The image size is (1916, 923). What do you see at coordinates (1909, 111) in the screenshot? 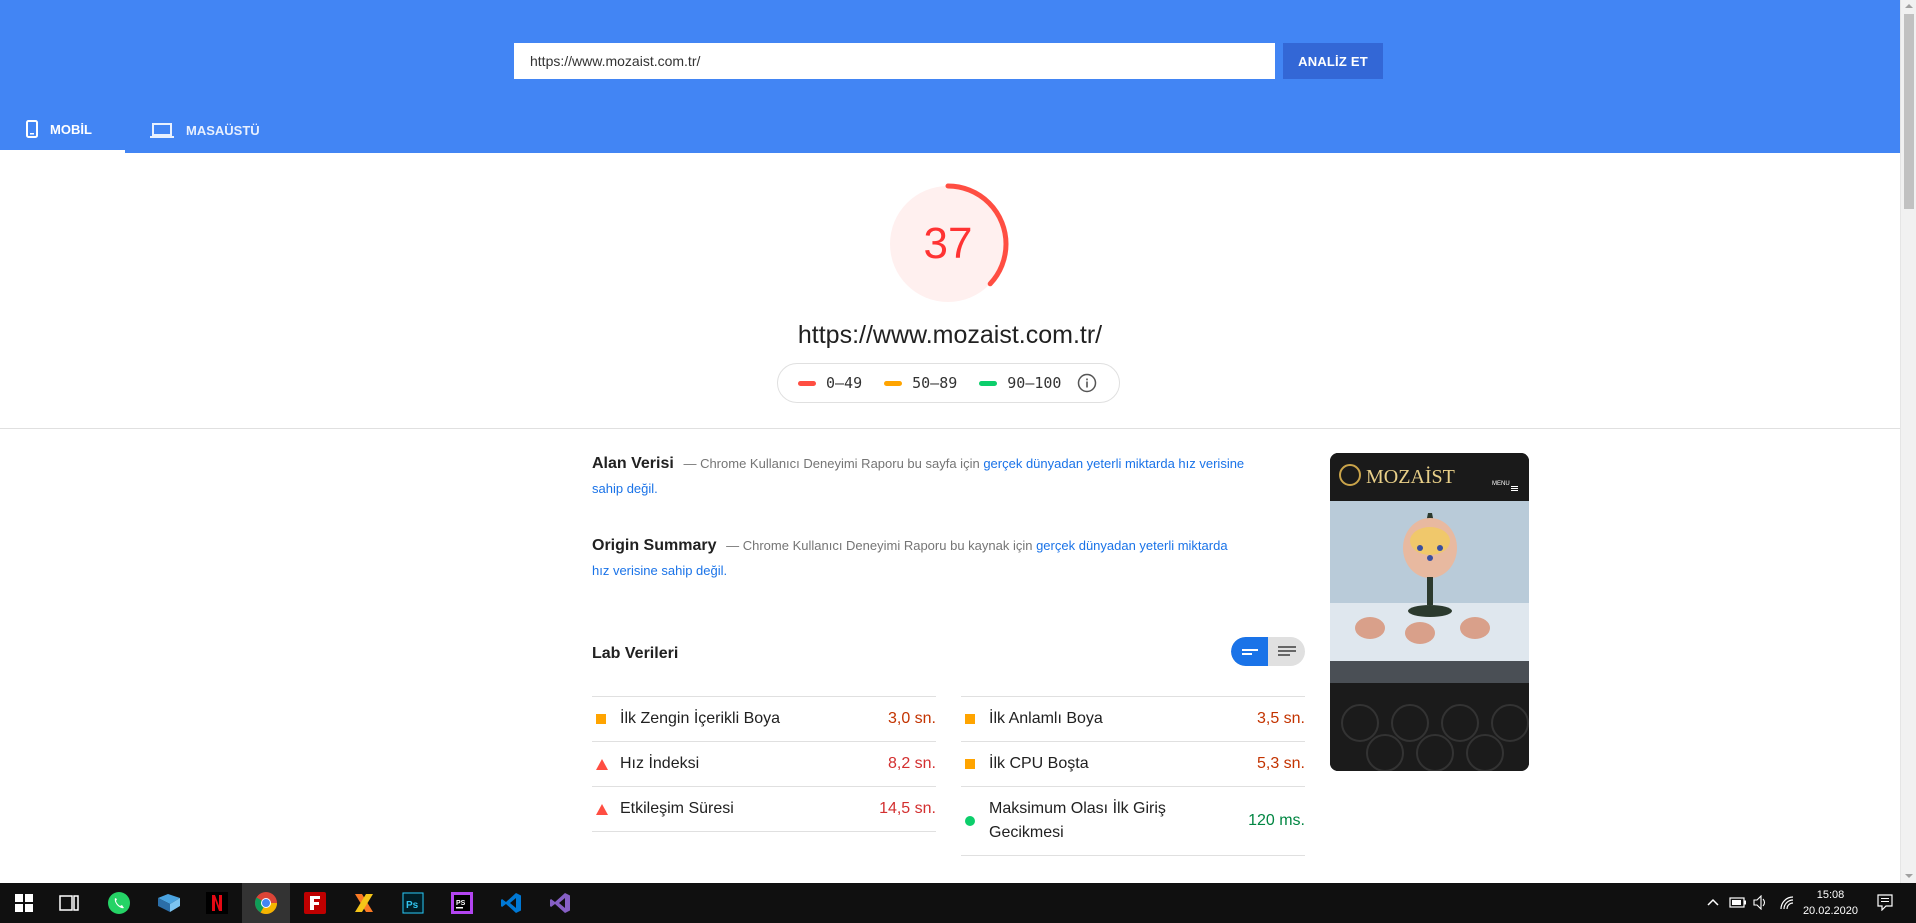
I see `scrollbar-thumb` at bounding box center [1909, 111].